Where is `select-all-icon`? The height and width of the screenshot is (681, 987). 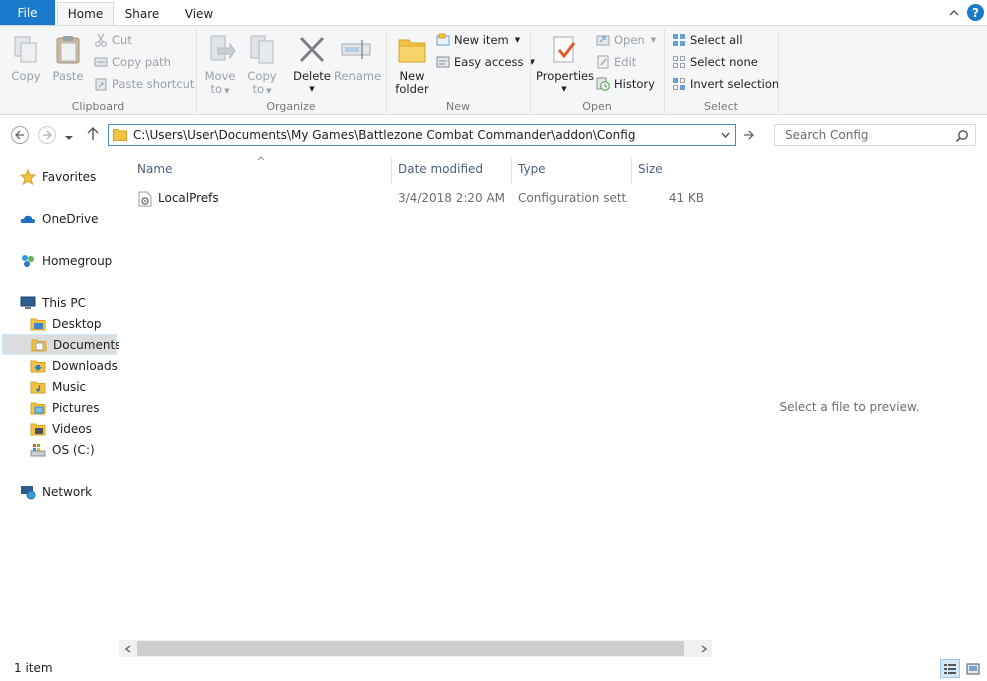 select-all-icon is located at coordinates (679, 40).